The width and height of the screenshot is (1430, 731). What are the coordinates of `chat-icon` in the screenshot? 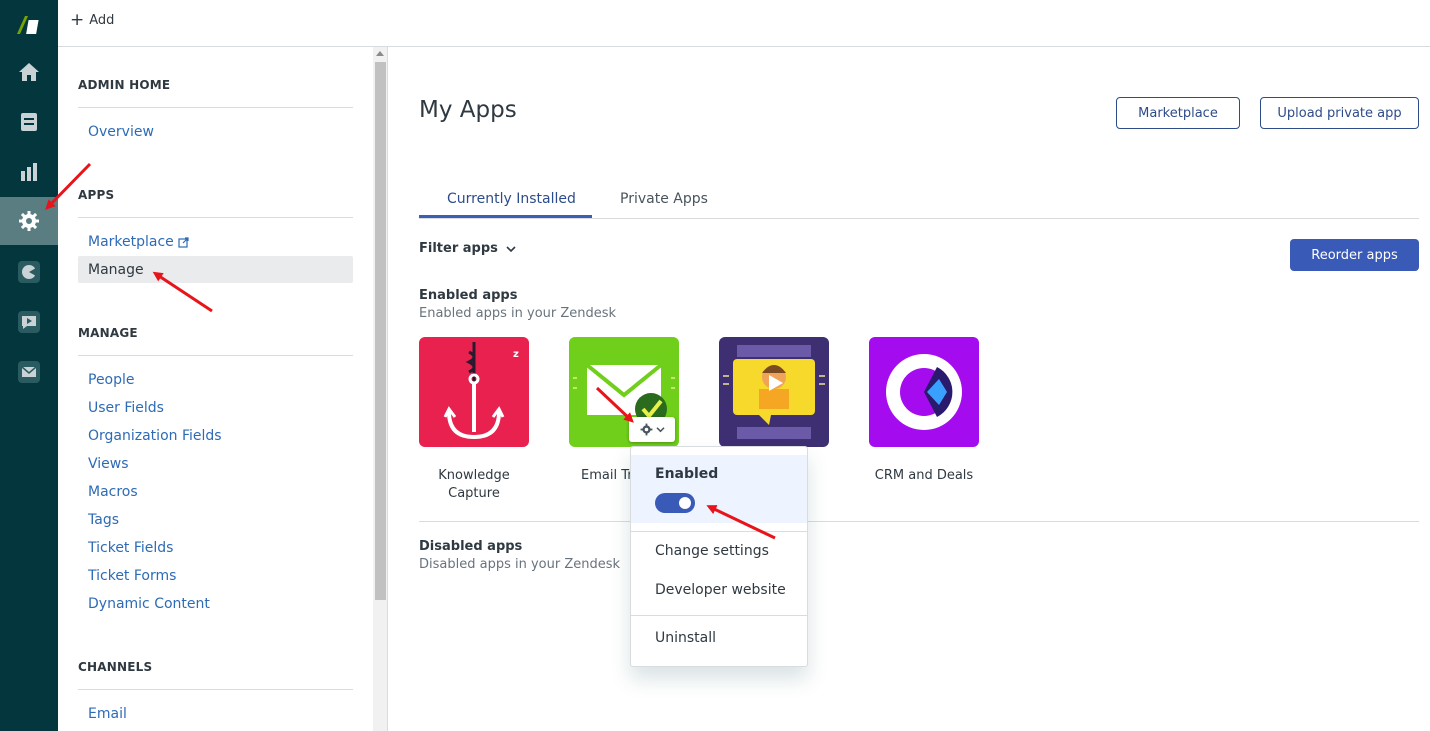 It's located at (29, 272).